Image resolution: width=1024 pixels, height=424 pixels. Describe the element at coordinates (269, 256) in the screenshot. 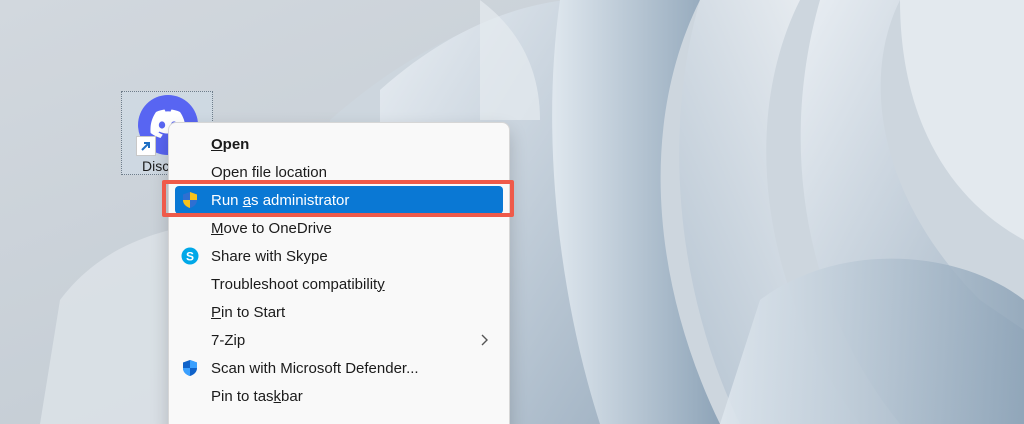

I see `menu-item-label: Share with Skype` at that location.